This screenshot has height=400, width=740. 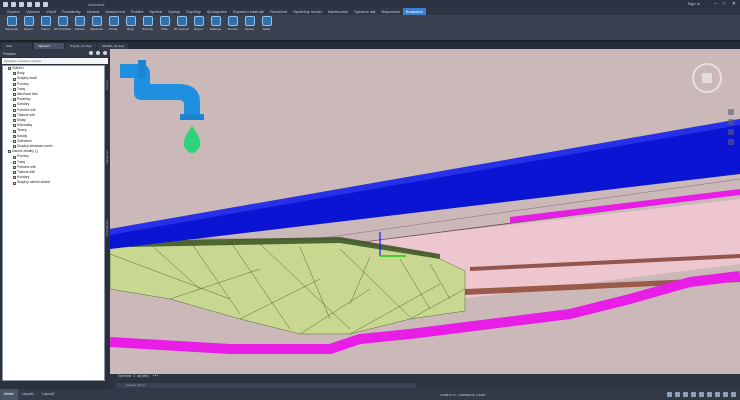 I want to click on document-tab: Projekt_01.dwg*, so click(x=81, y=45).